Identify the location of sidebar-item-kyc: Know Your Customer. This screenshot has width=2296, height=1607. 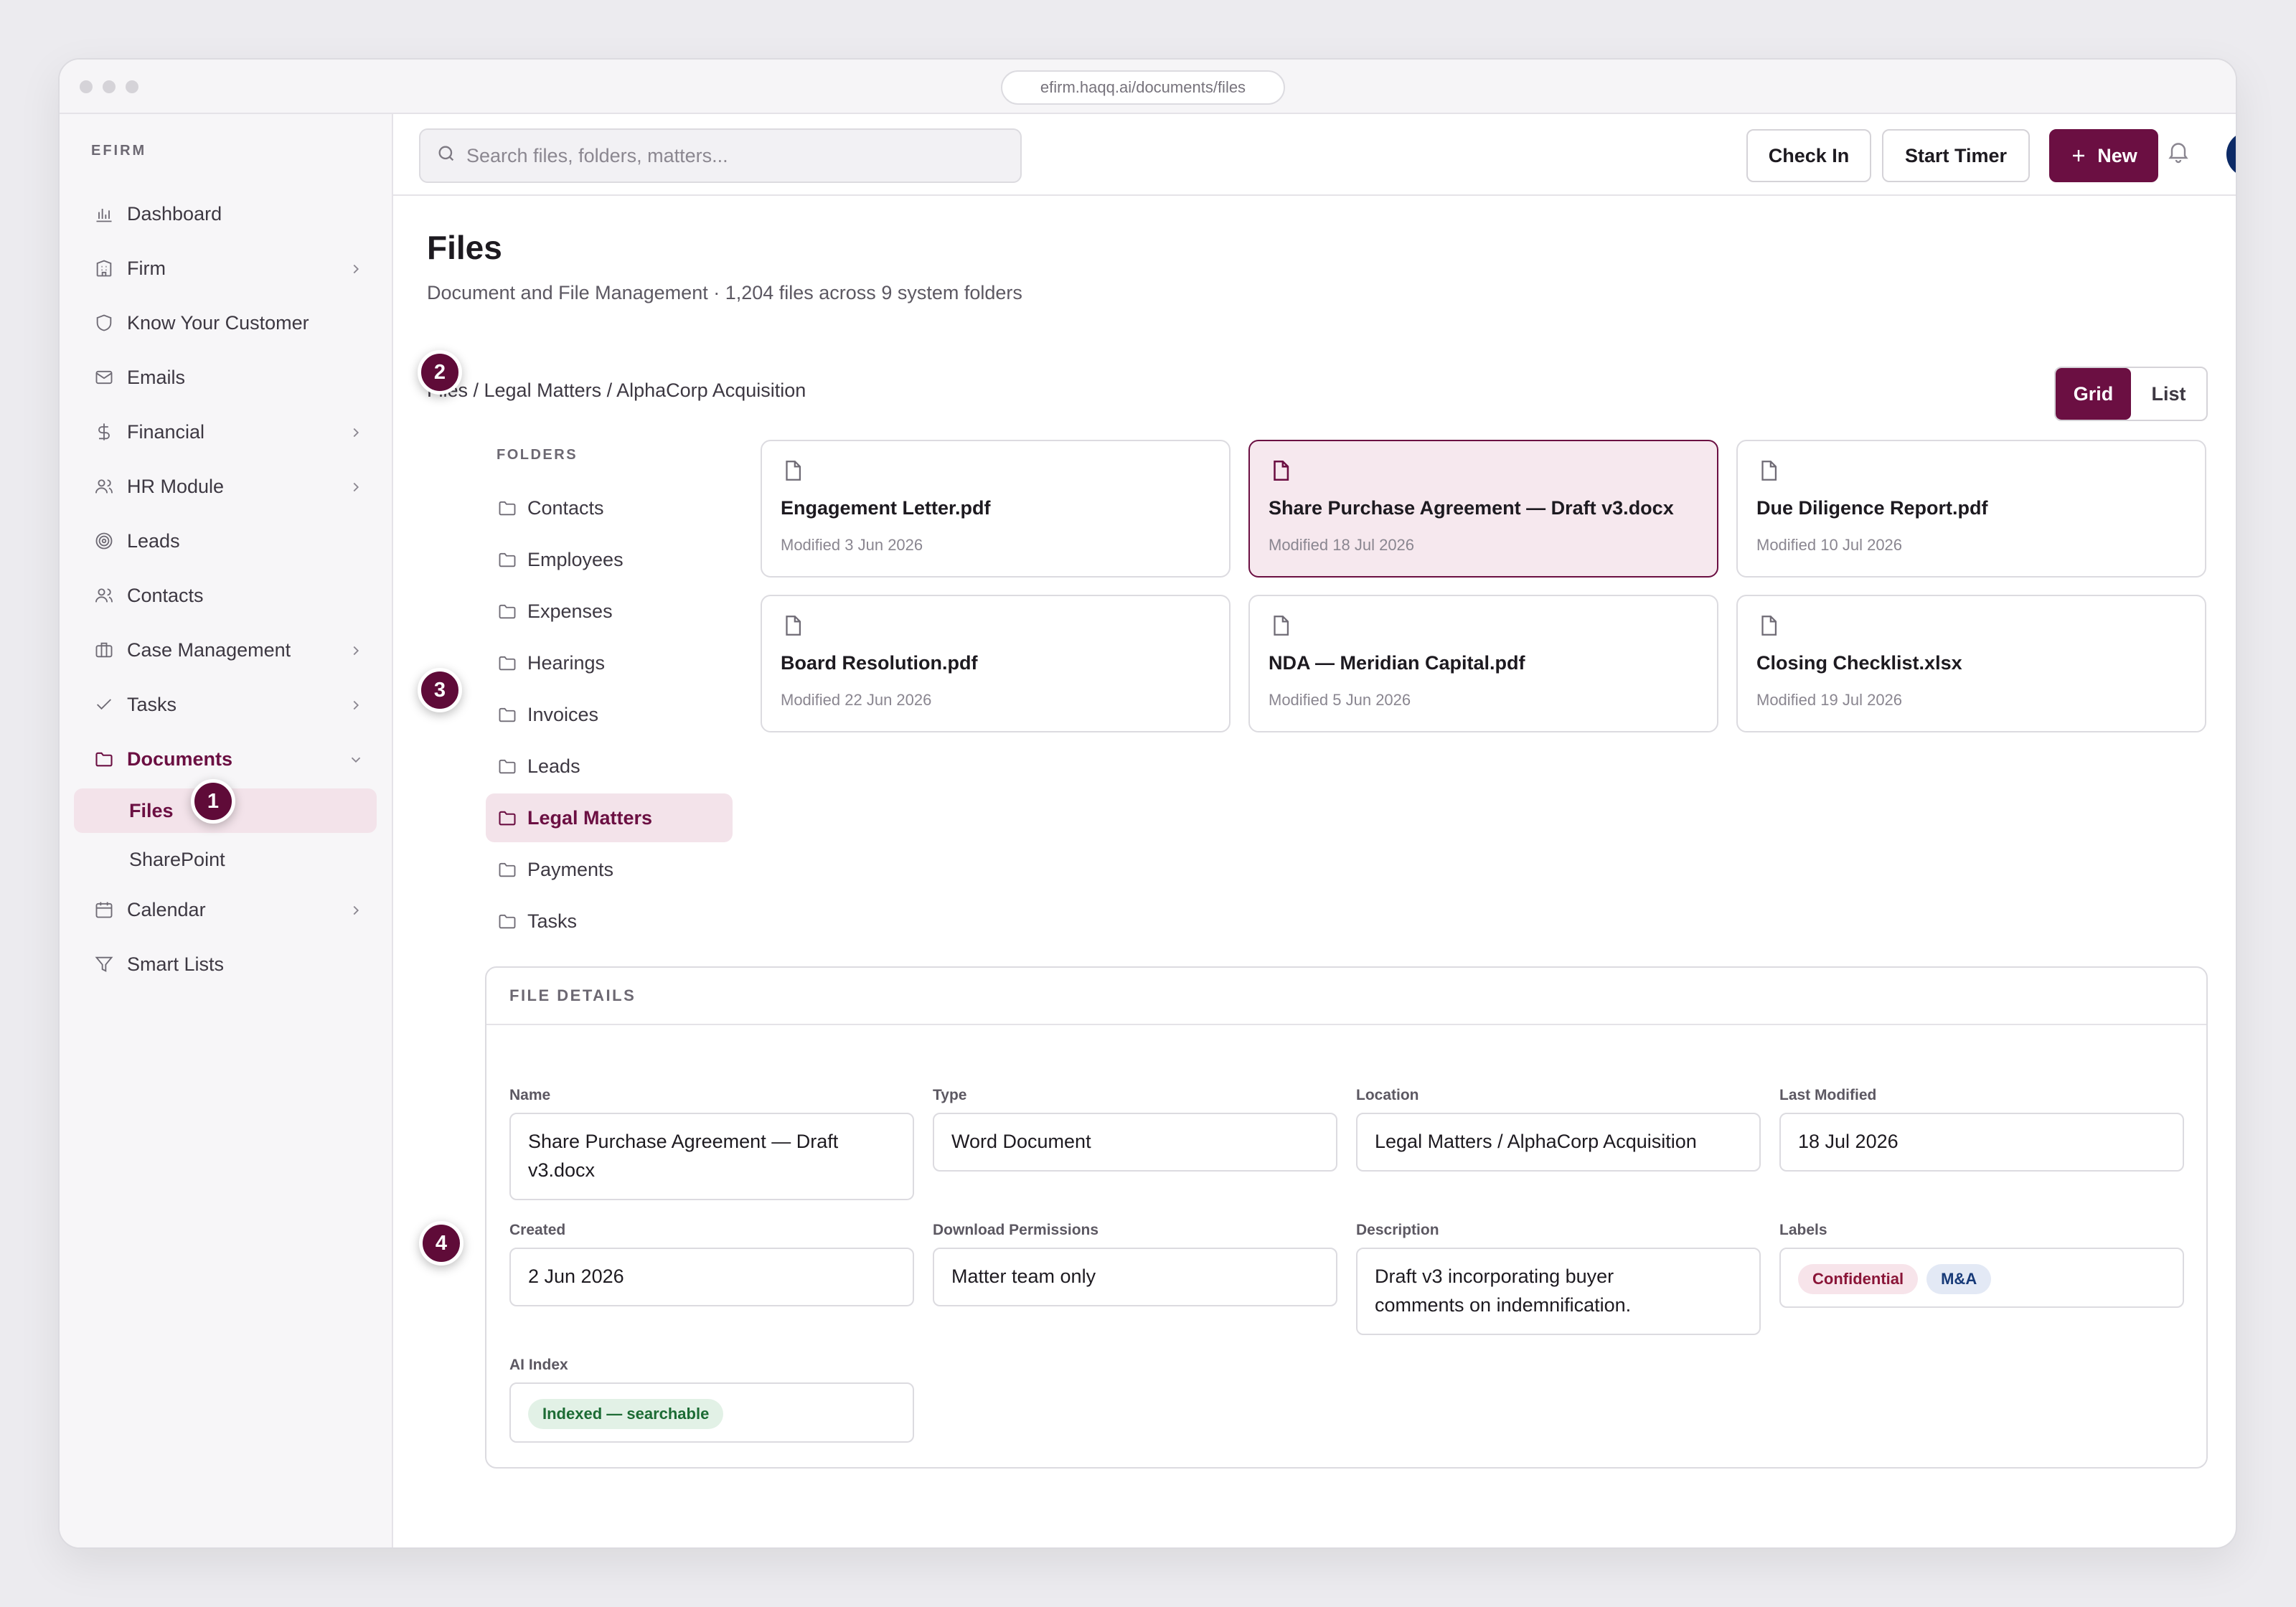
(226, 323).